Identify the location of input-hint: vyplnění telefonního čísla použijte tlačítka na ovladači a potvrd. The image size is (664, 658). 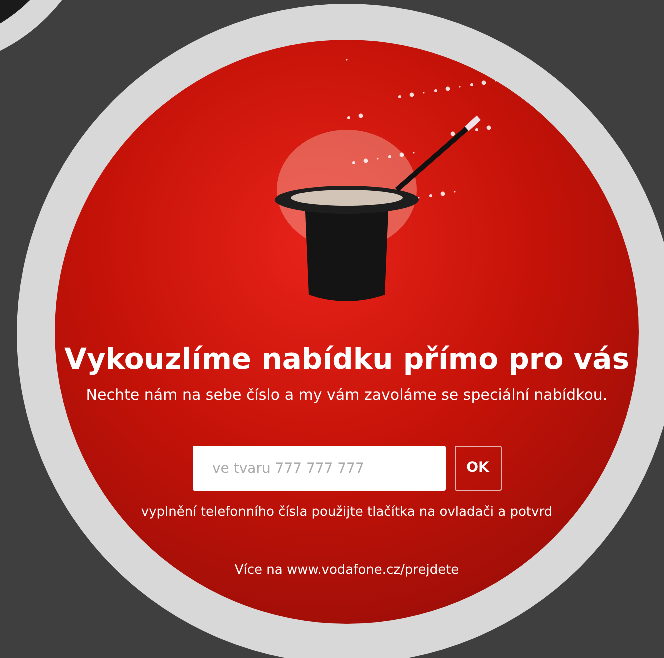
(347, 513).